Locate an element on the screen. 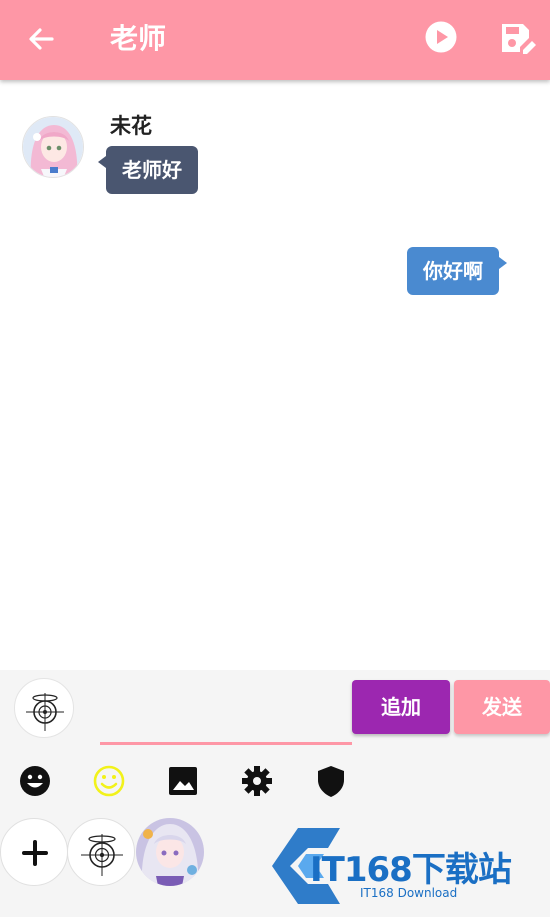  add-button: 追加 is located at coordinates (401, 707).